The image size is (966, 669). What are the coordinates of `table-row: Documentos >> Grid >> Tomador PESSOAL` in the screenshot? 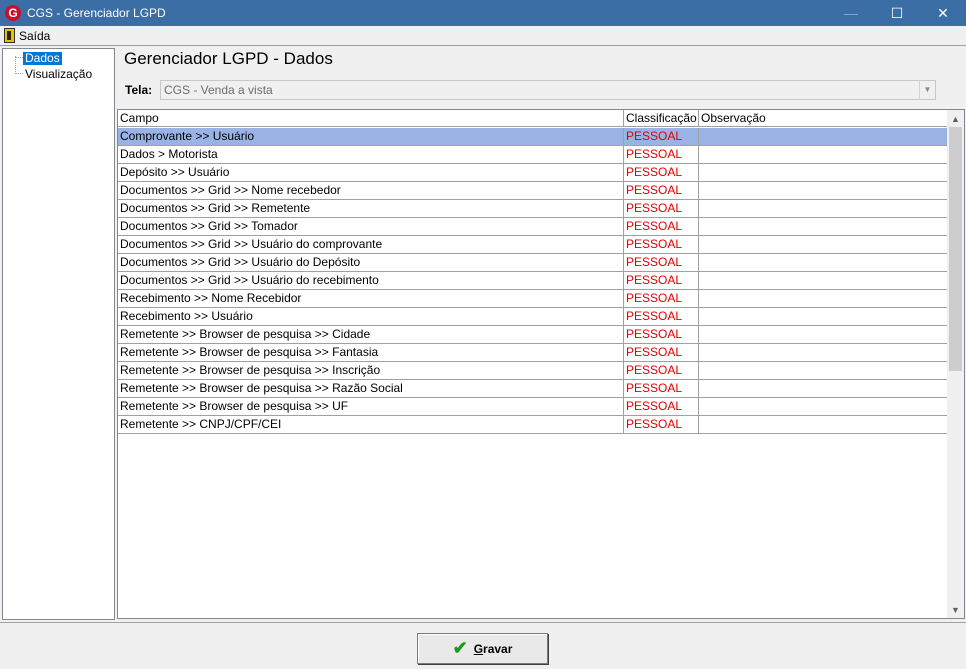 It's located at (533, 227).